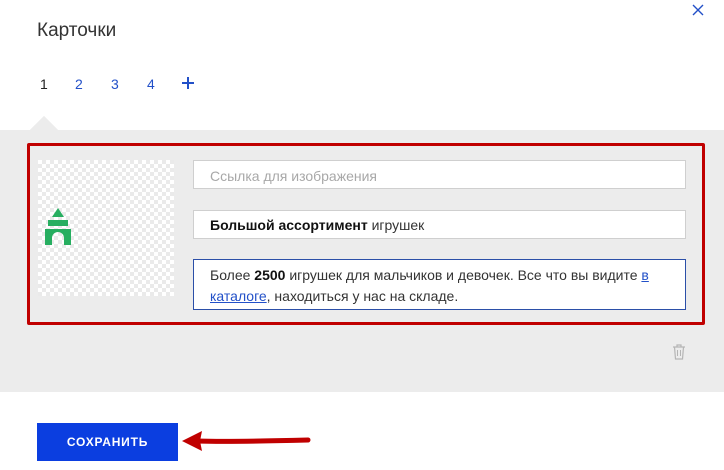  I want to click on image-url-placeholder: Ссылка для изображения, so click(294, 176).